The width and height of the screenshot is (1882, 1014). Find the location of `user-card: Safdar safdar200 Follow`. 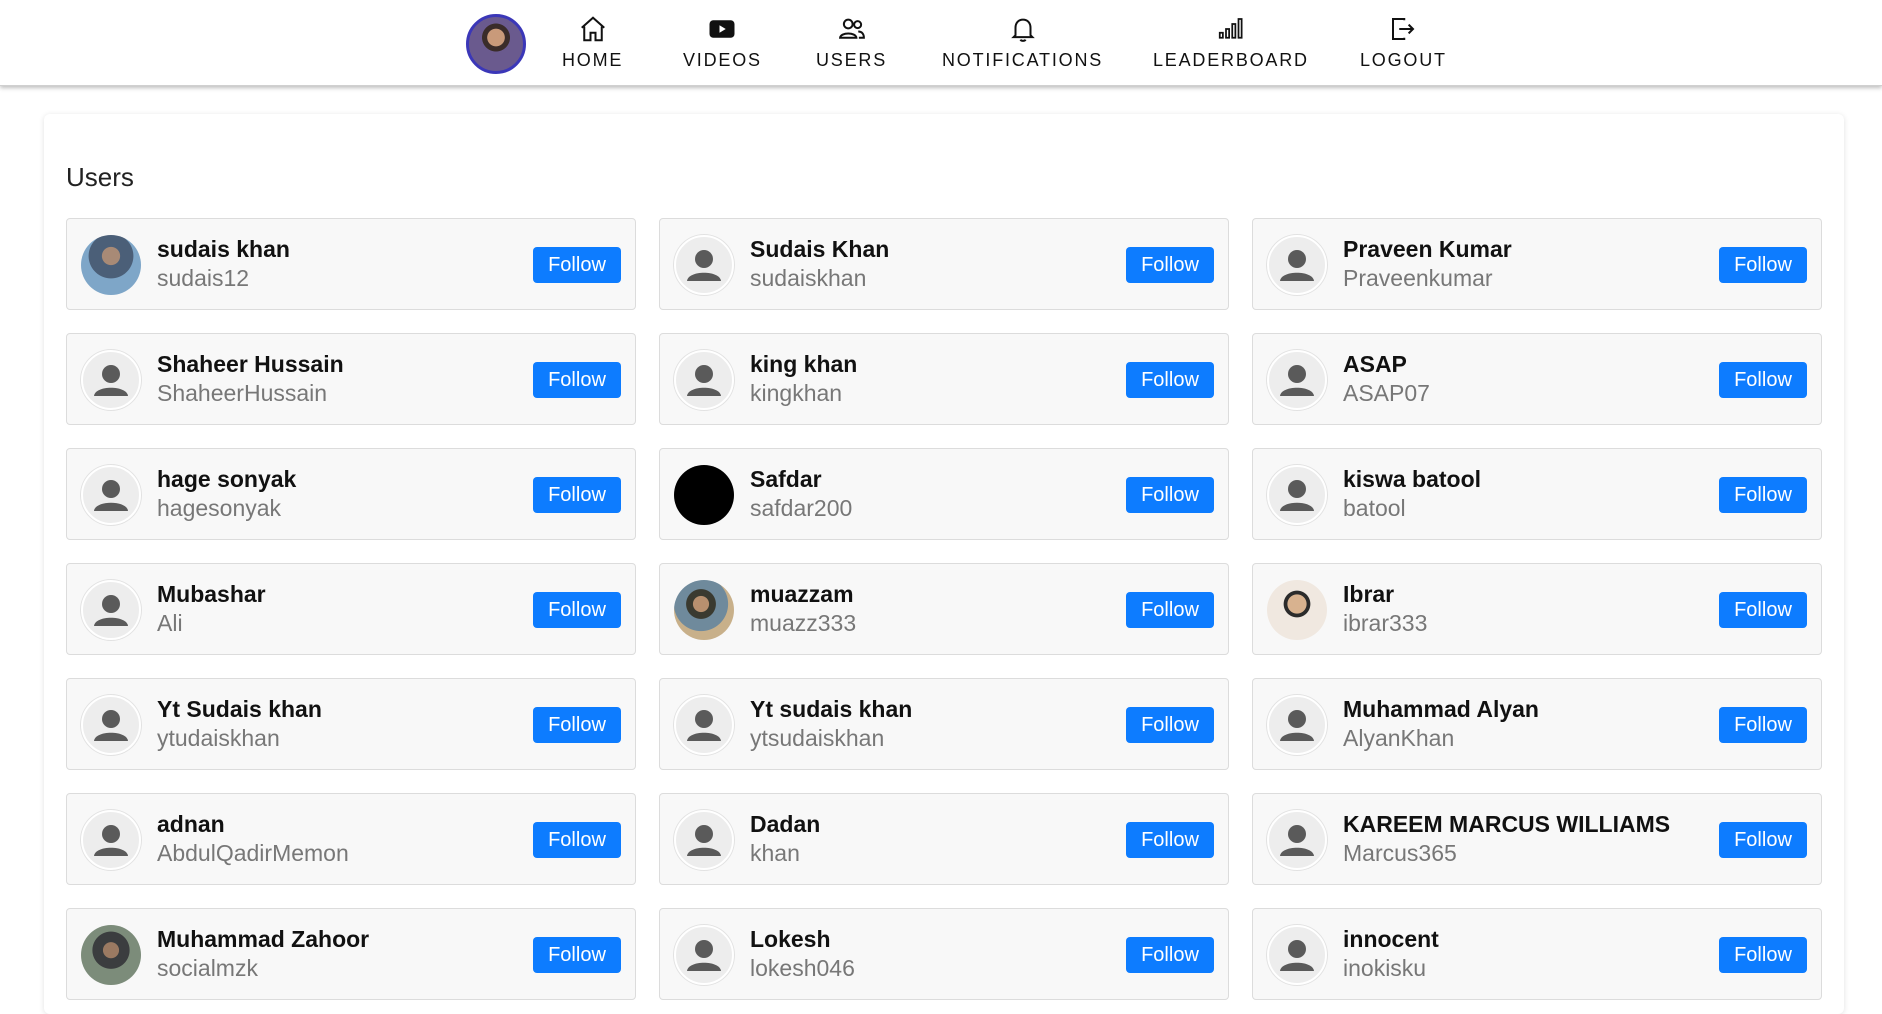

user-card: Safdar safdar200 Follow is located at coordinates (944, 494).